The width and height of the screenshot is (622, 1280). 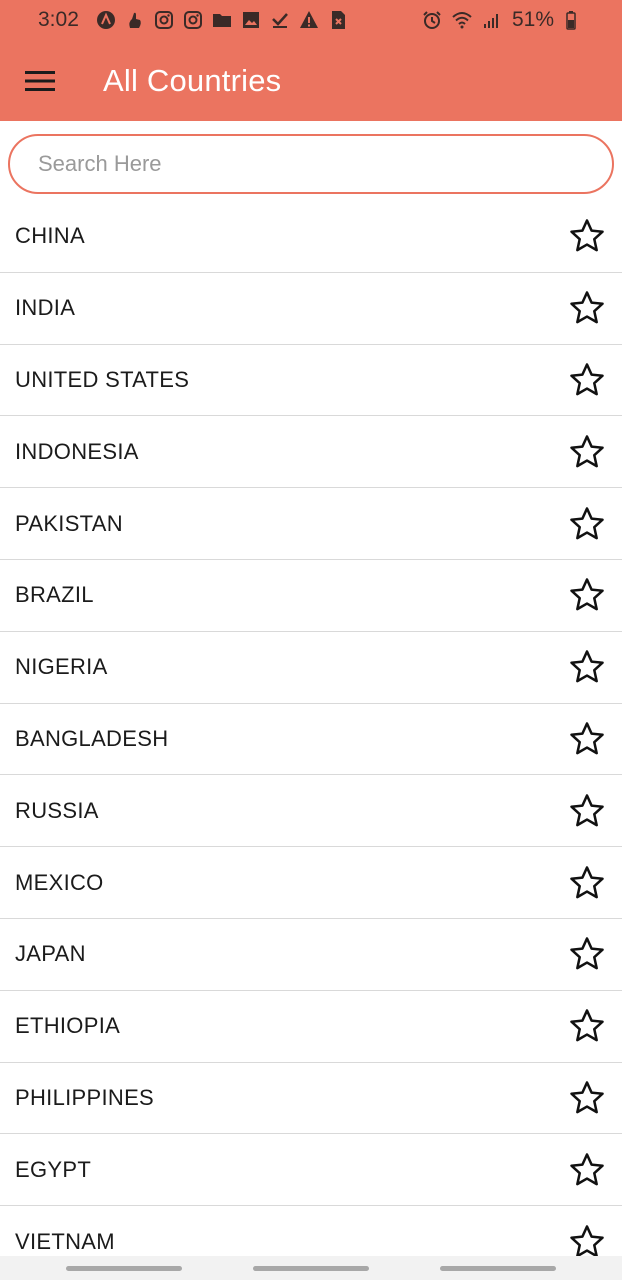 What do you see at coordinates (311, 955) in the screenshot?
I see `list-item: JAPAN` at bounding box center [311, 955].